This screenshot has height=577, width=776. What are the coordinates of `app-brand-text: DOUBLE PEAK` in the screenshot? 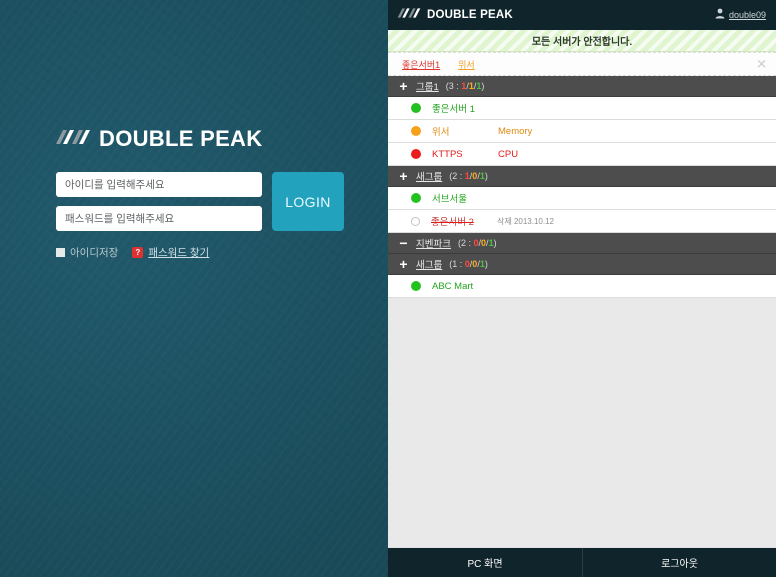 It's located at (470, 15).